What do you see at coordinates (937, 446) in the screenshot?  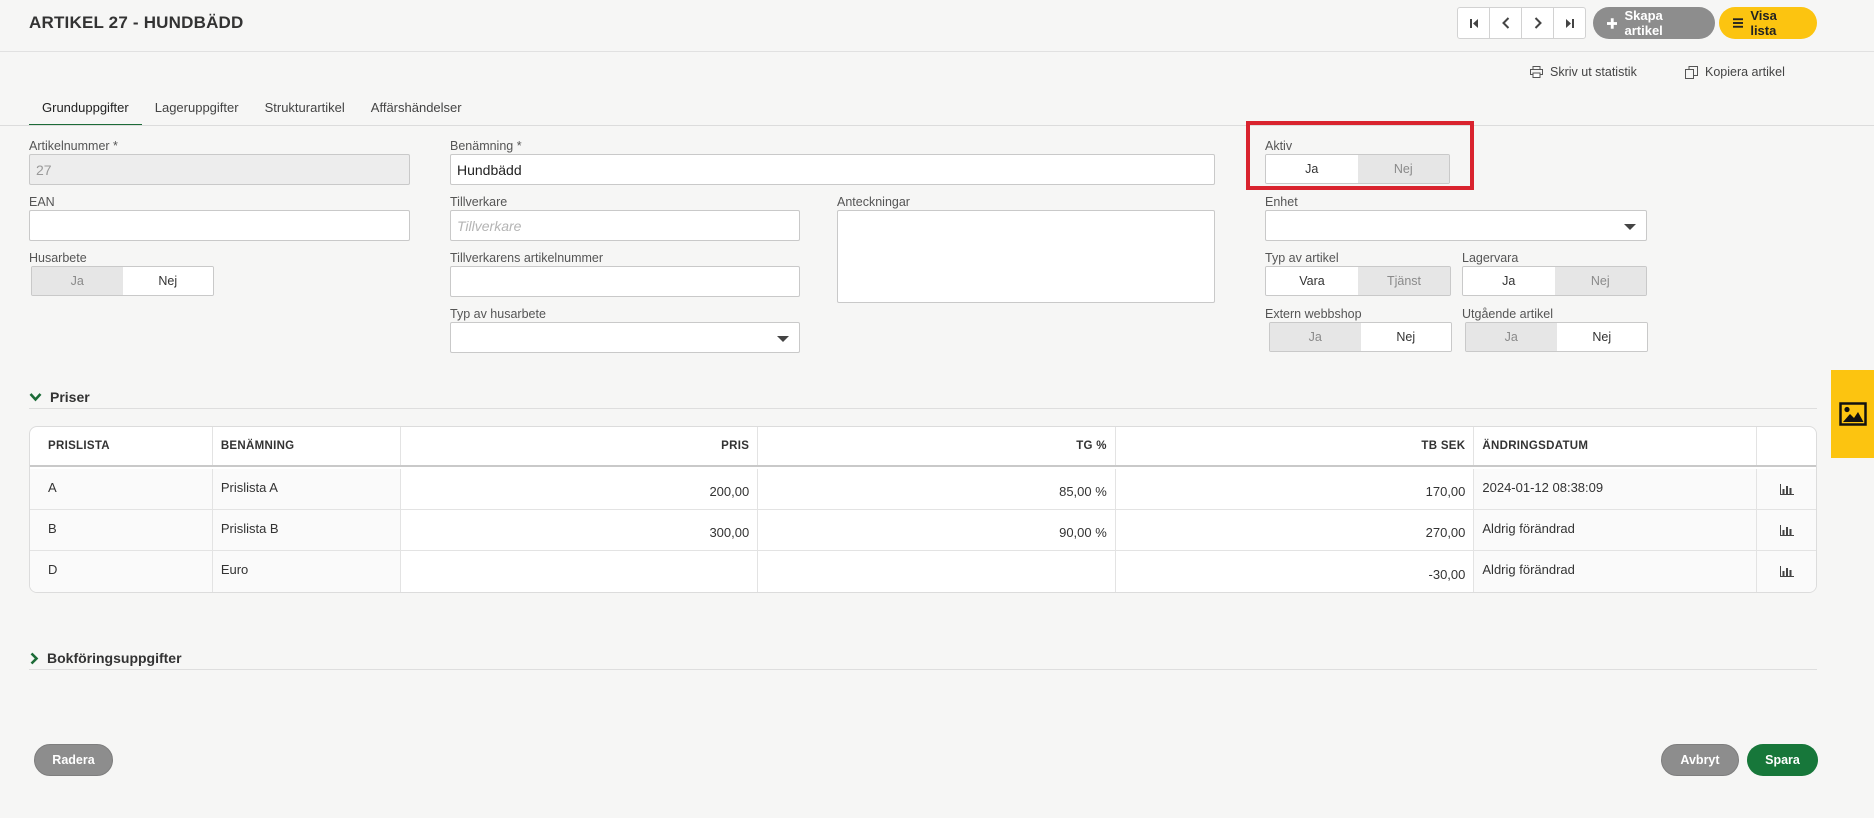 I see `col-tg: TG %` at bounding box center [937, 446].